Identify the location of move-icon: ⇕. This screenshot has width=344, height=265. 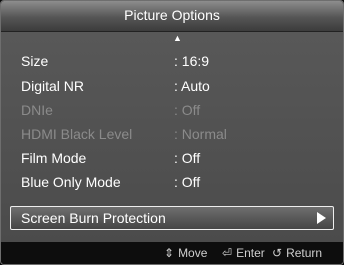
(169, 253).